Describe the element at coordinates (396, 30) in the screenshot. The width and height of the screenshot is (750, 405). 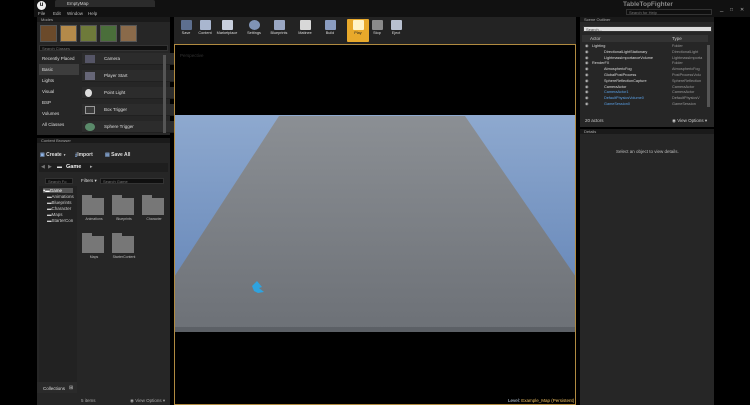
I see `eject-toolbar-button: Eject` at that location.